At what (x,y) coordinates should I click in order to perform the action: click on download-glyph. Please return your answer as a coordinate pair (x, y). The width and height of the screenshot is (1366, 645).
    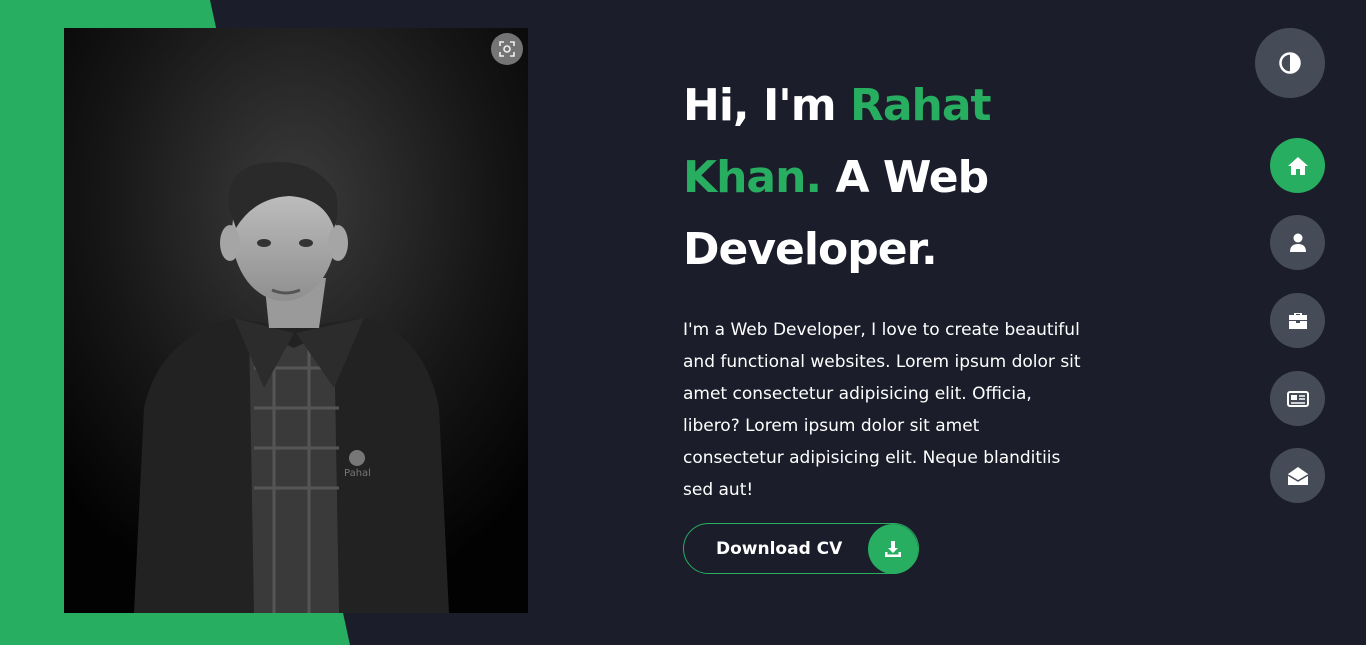
    Looking at the image, I should click on (893, 549).